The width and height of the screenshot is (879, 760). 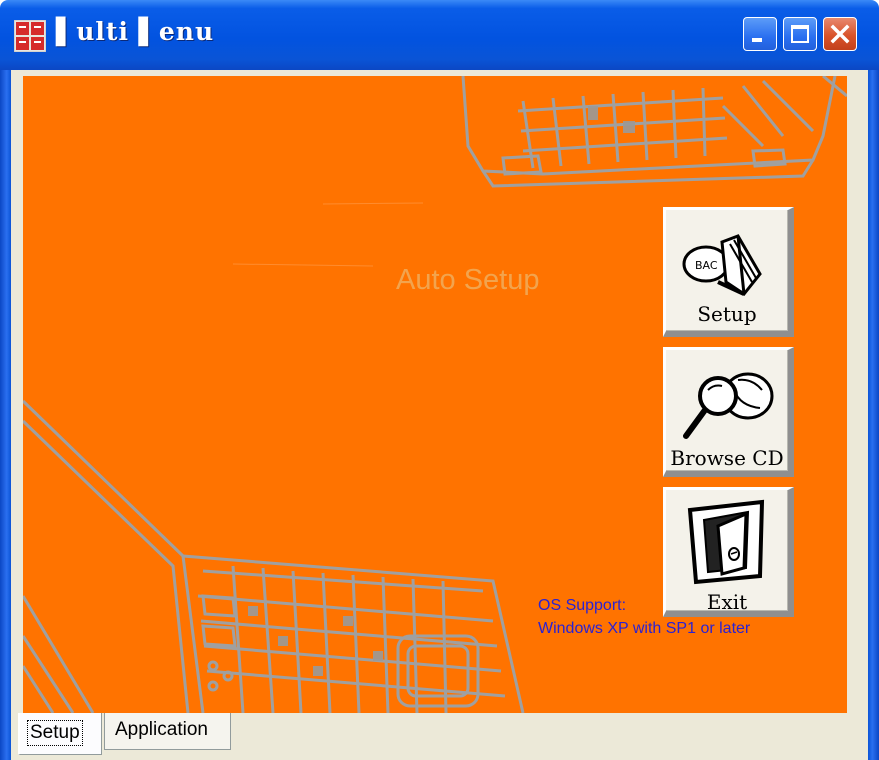 I want to click on os-support-value: Windows XP with SP1 or later, so click(x=644, y=628).